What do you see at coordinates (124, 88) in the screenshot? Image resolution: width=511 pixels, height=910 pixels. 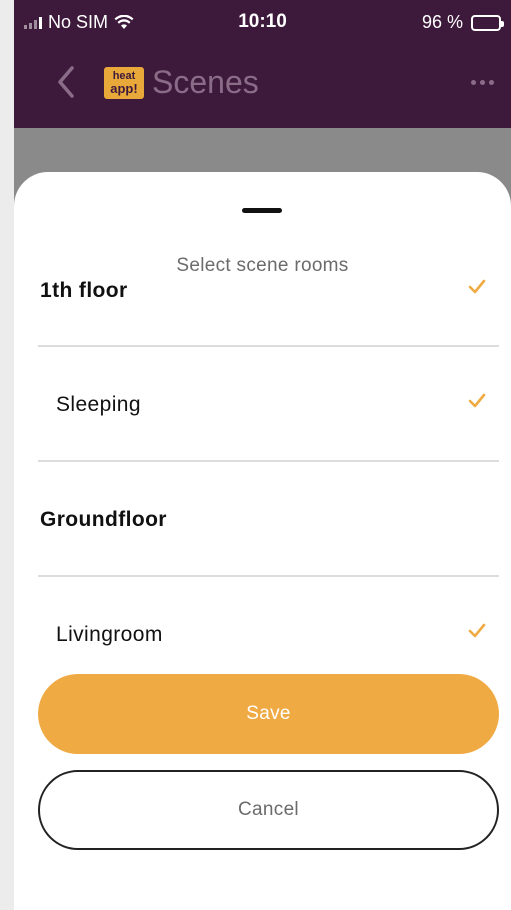 I see `logo-line-2: app!` at bounding box center [124, 88].